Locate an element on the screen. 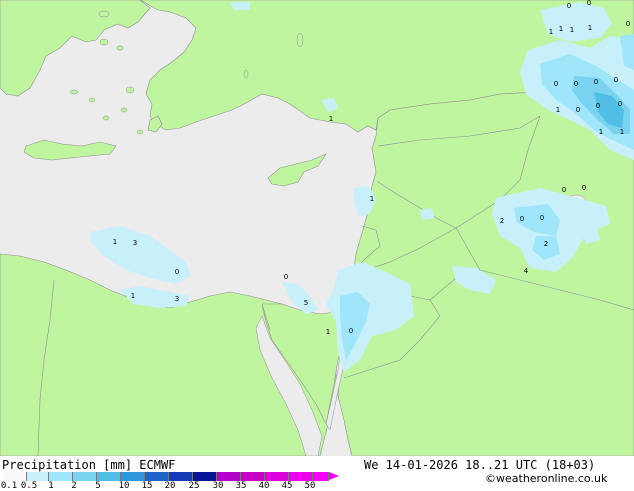 Image resolution: width=634 pixels, height=491 pixels. precip-value-label: 5 is located at coordinates (306, 303).